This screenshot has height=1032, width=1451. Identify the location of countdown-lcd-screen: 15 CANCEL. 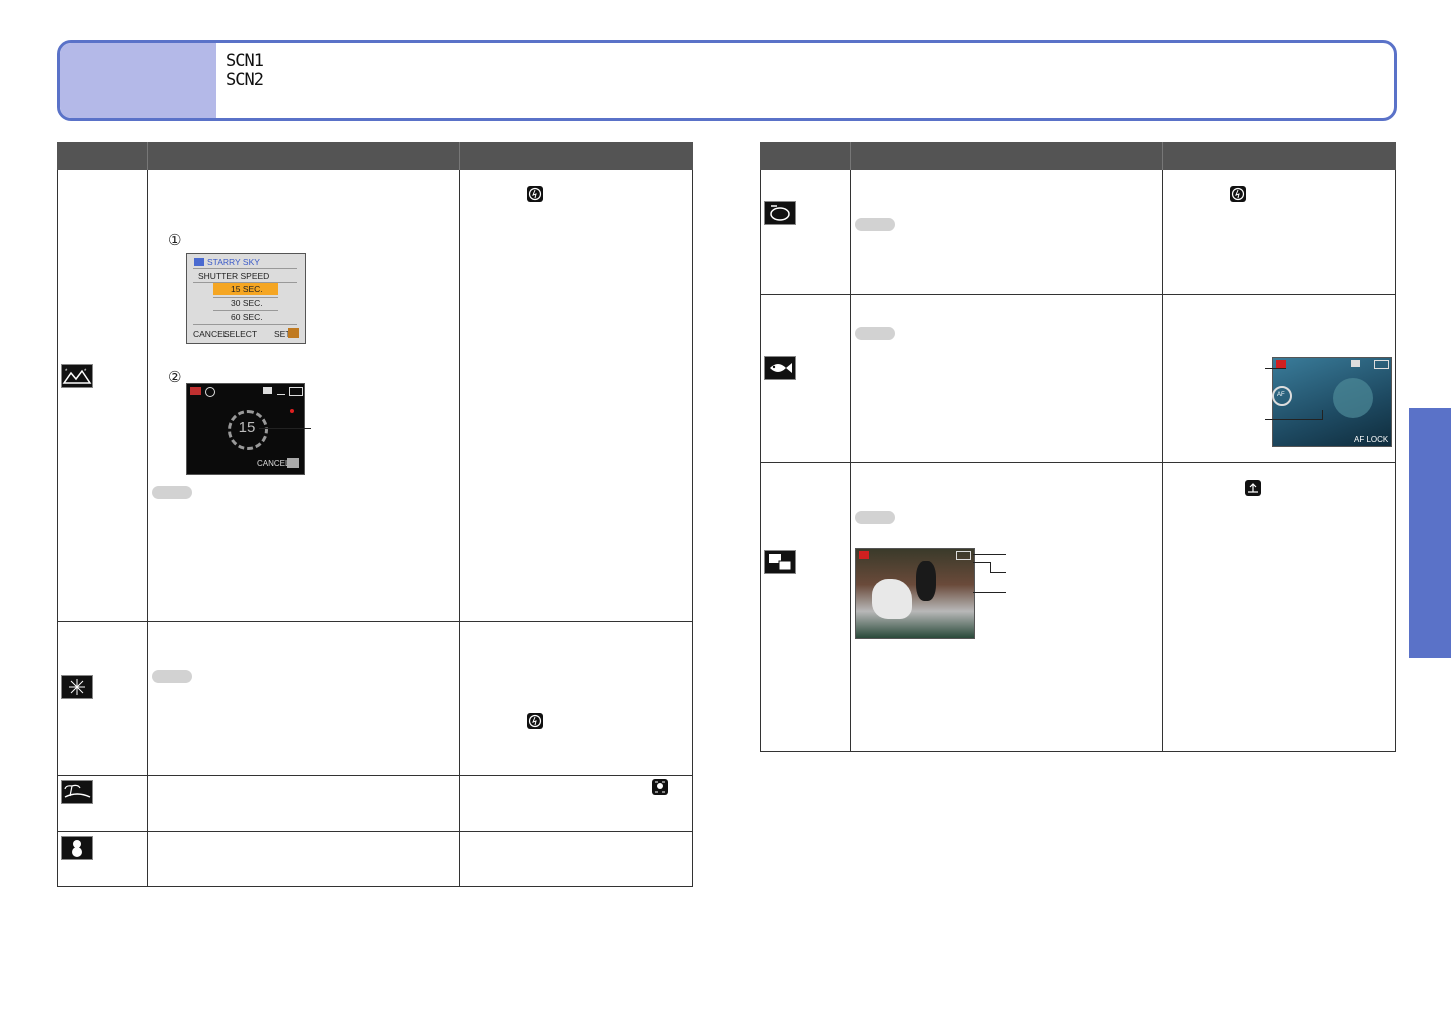
(245, 429).